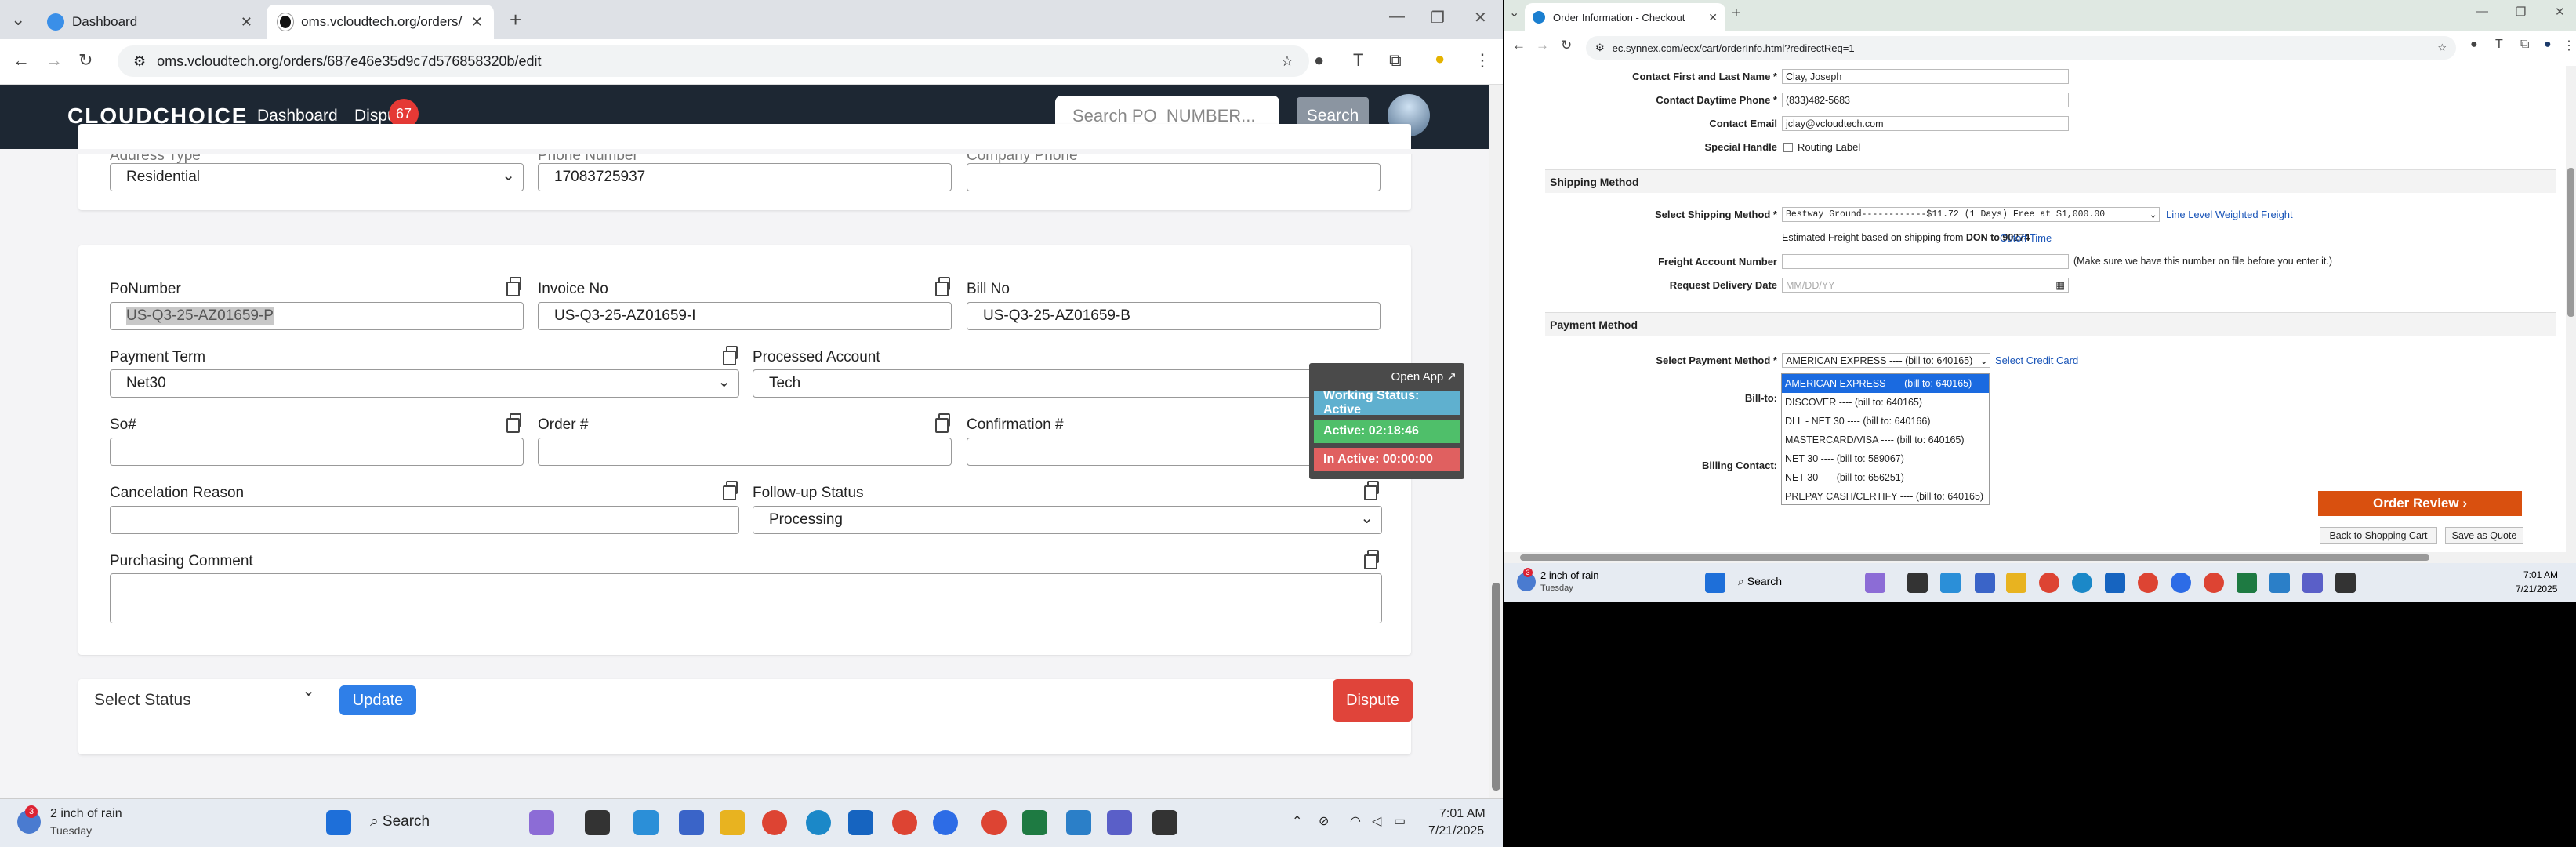 The width and height of the screenshot is (2576, 847). I want to click on select-status-dropdown: Select Status, so click(201, 700).